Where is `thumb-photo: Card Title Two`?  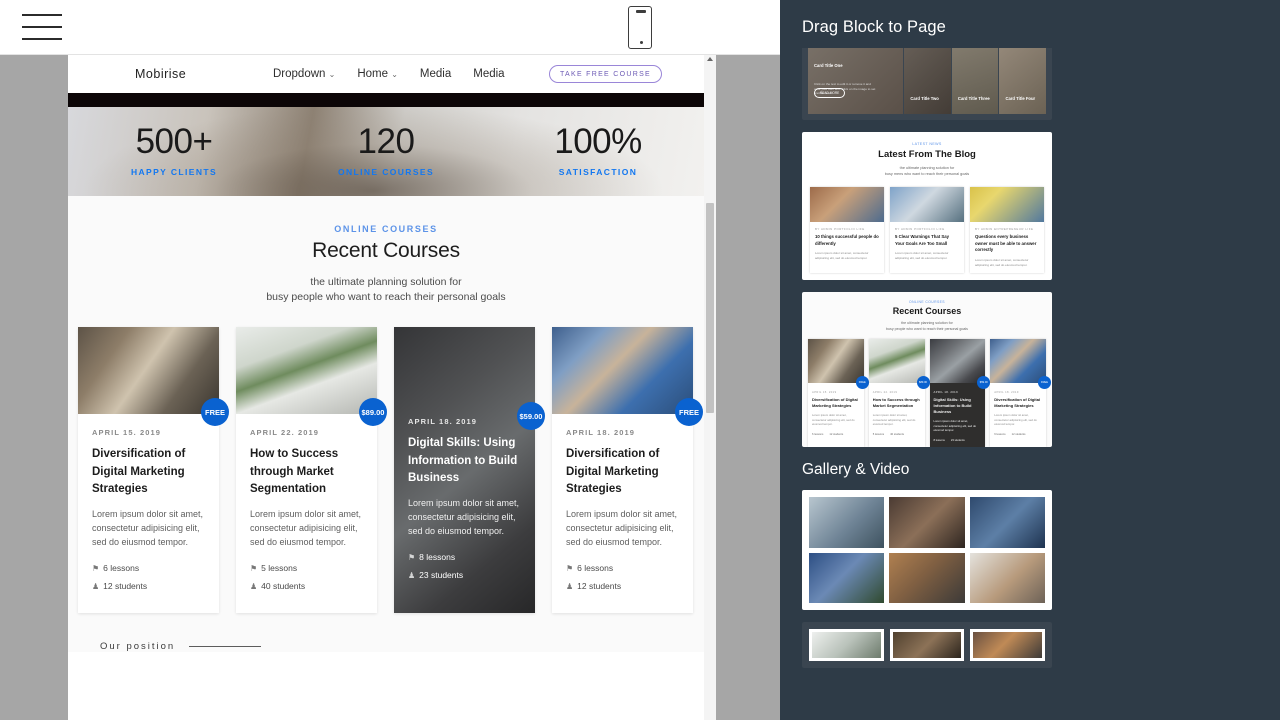
thumb-photo: Card Title Two is located at coordinates (927, 81).